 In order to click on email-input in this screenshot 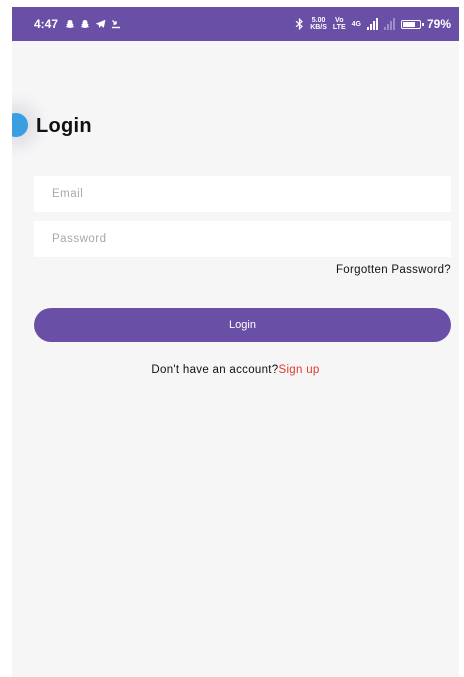, I will do `click(242, 194)`.